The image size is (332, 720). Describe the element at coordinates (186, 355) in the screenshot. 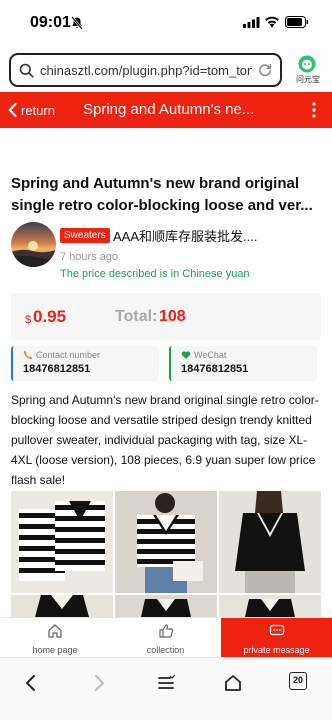

I see `heart-icon` at that location.